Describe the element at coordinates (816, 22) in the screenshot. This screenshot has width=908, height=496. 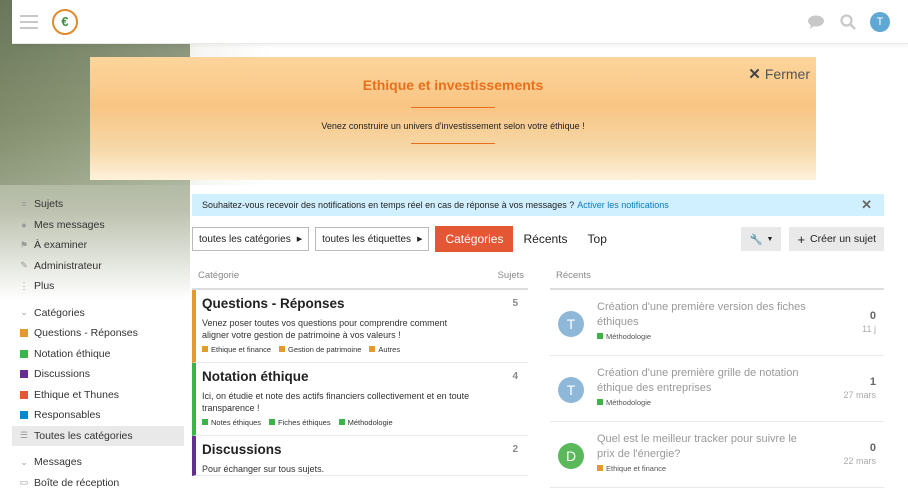
I see `chat-icon` at that location.